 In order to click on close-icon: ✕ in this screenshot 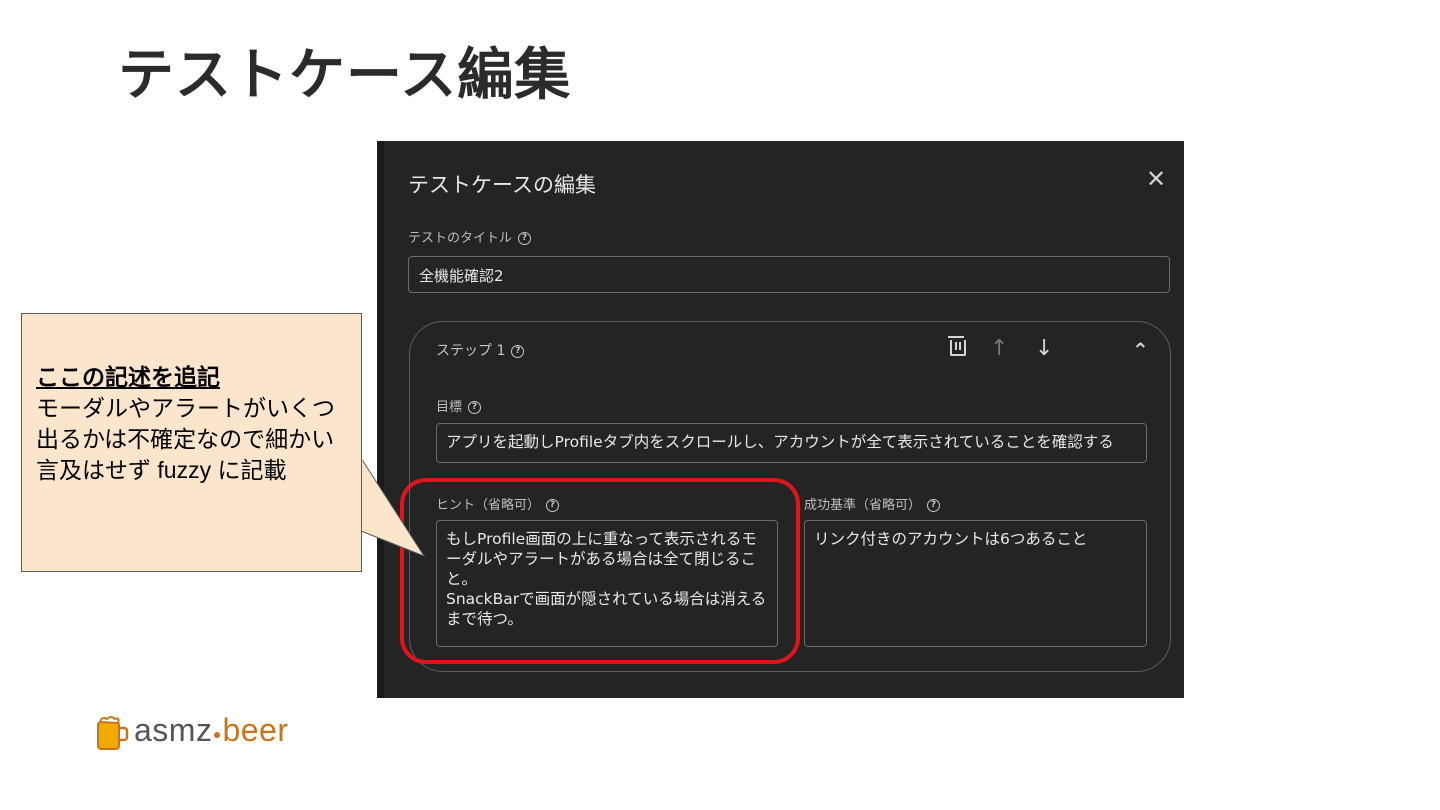, I will do `click(1156, 179)`.